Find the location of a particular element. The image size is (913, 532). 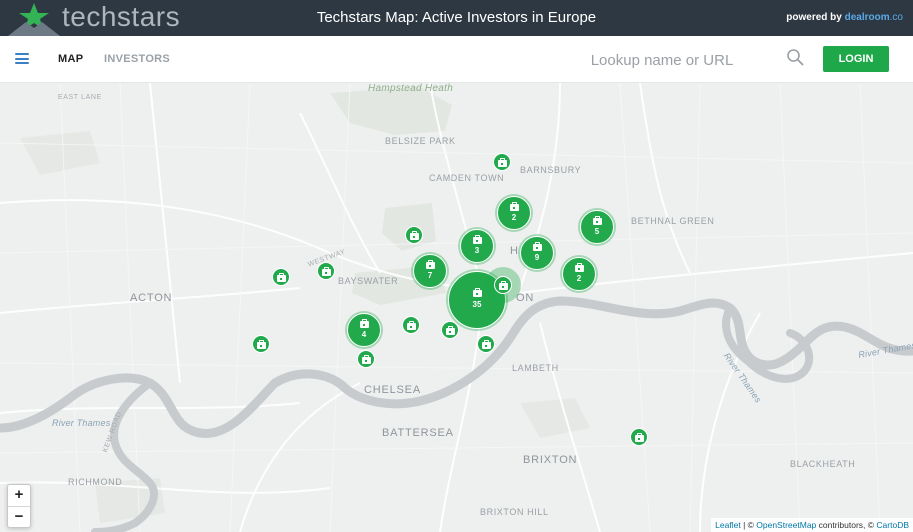

investor-cluster: 7 is located at coordinates (430, 271).